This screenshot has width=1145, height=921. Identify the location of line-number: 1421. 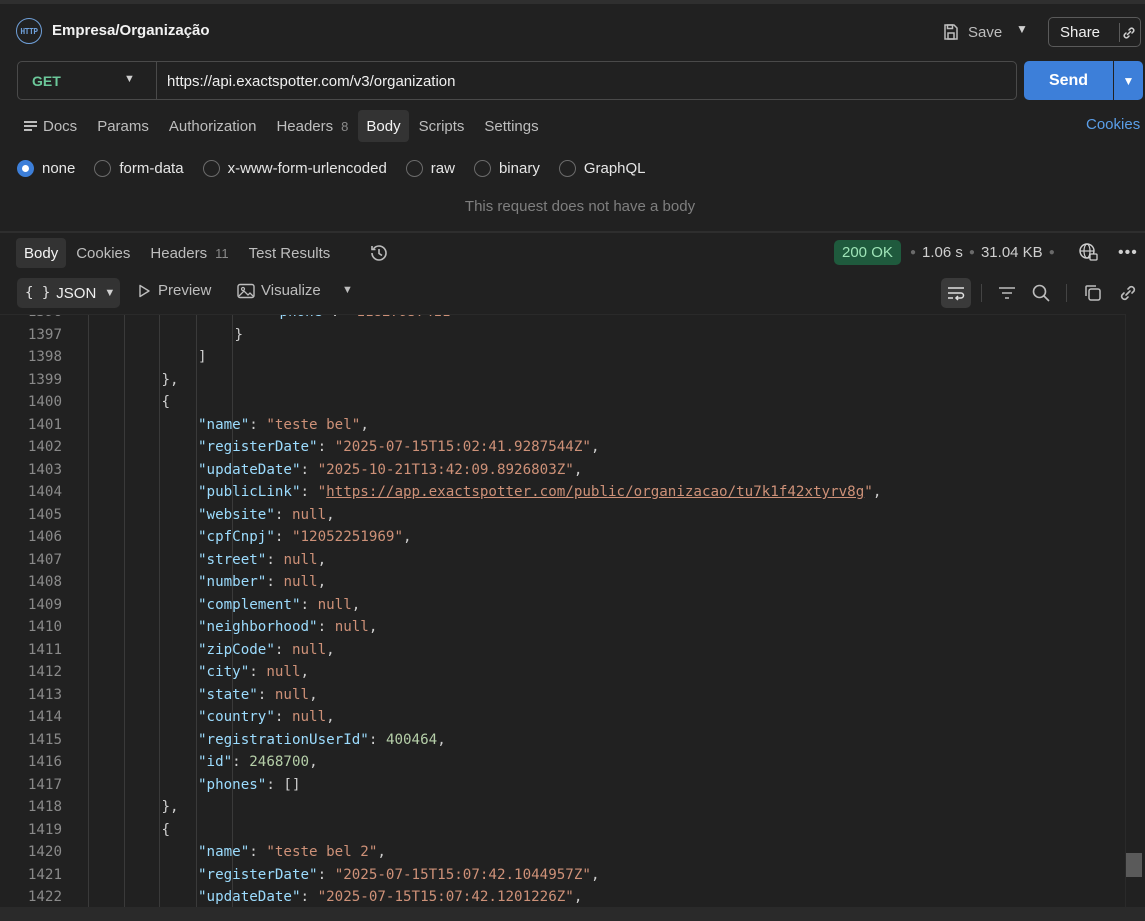
(44, 874).